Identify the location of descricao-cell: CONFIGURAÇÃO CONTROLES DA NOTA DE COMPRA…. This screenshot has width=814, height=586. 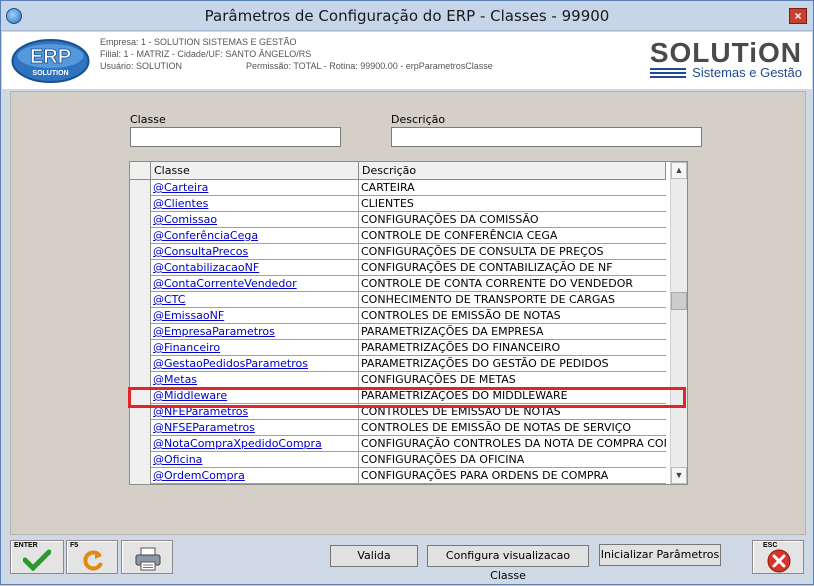
(513, 443).